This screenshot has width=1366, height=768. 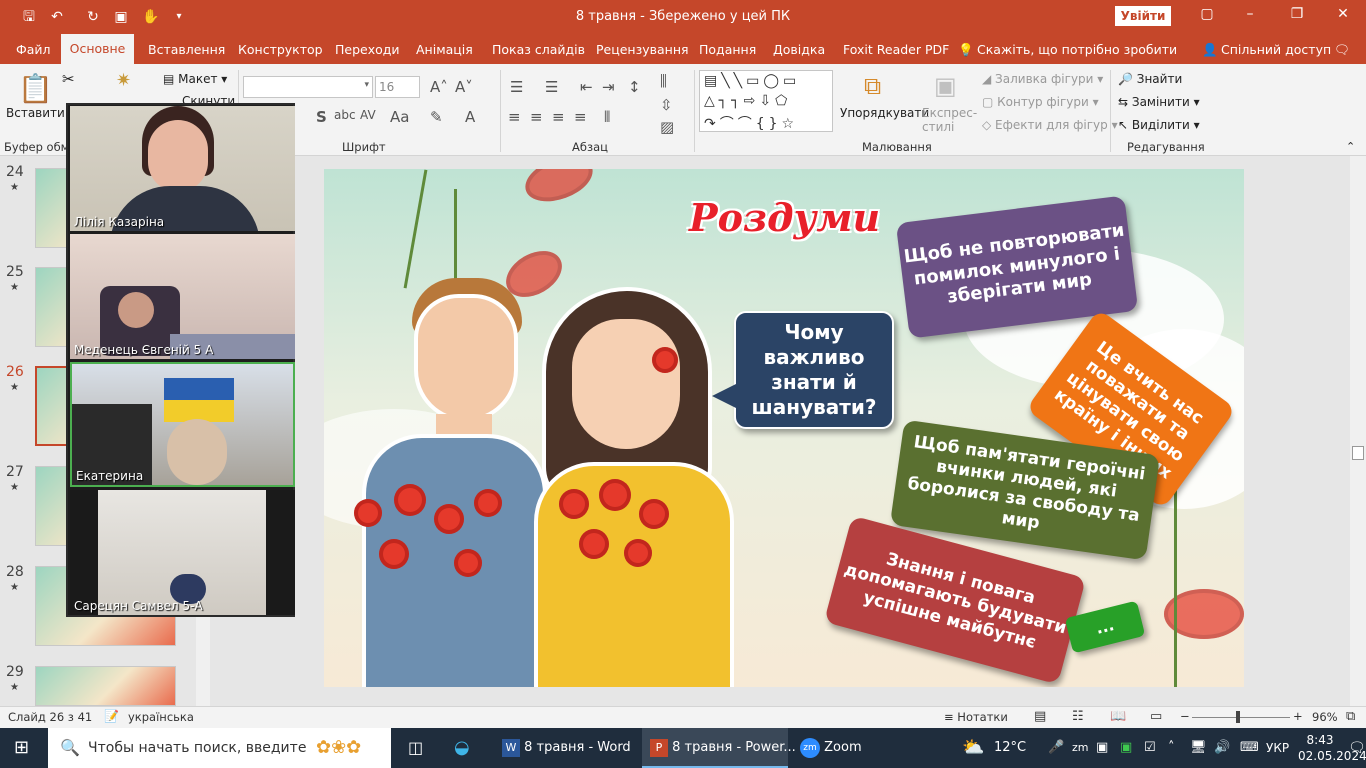 What do you see at coordinates (308, 87) in the screenshot?
I see `font-name-input: ▾` at bounding box center [308, 87].